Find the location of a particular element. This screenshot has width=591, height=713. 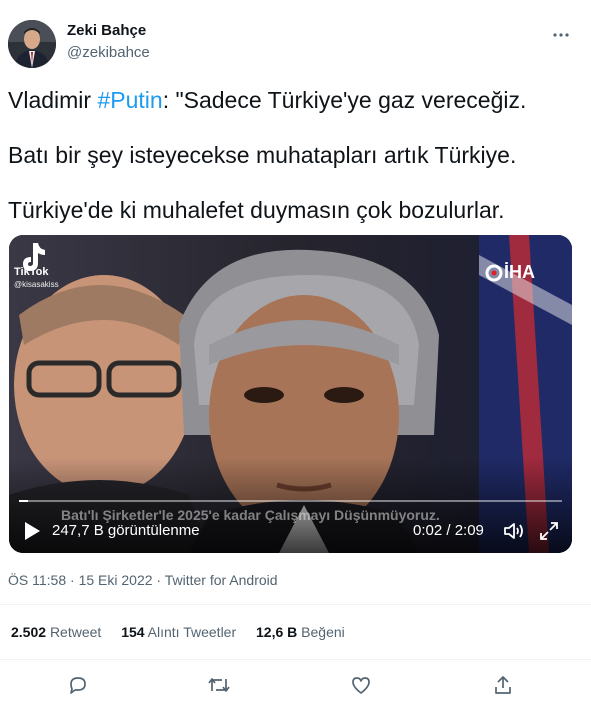

like-count: 12,6 B is located at coordinates (277, 632).